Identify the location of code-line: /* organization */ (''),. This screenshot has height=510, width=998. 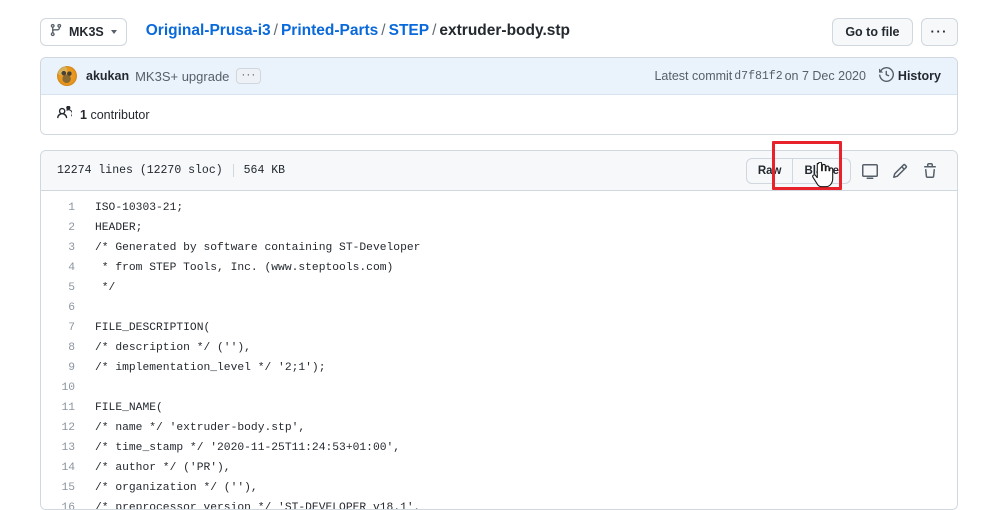
(176, 488).